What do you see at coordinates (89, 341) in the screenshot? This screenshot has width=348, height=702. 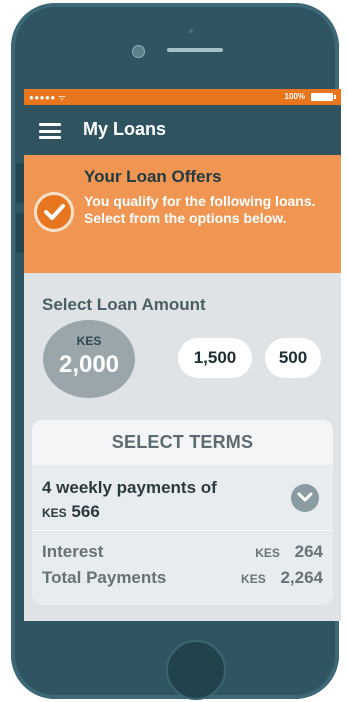 I see `amount-currency: KES` at bounding box center [89, 341].